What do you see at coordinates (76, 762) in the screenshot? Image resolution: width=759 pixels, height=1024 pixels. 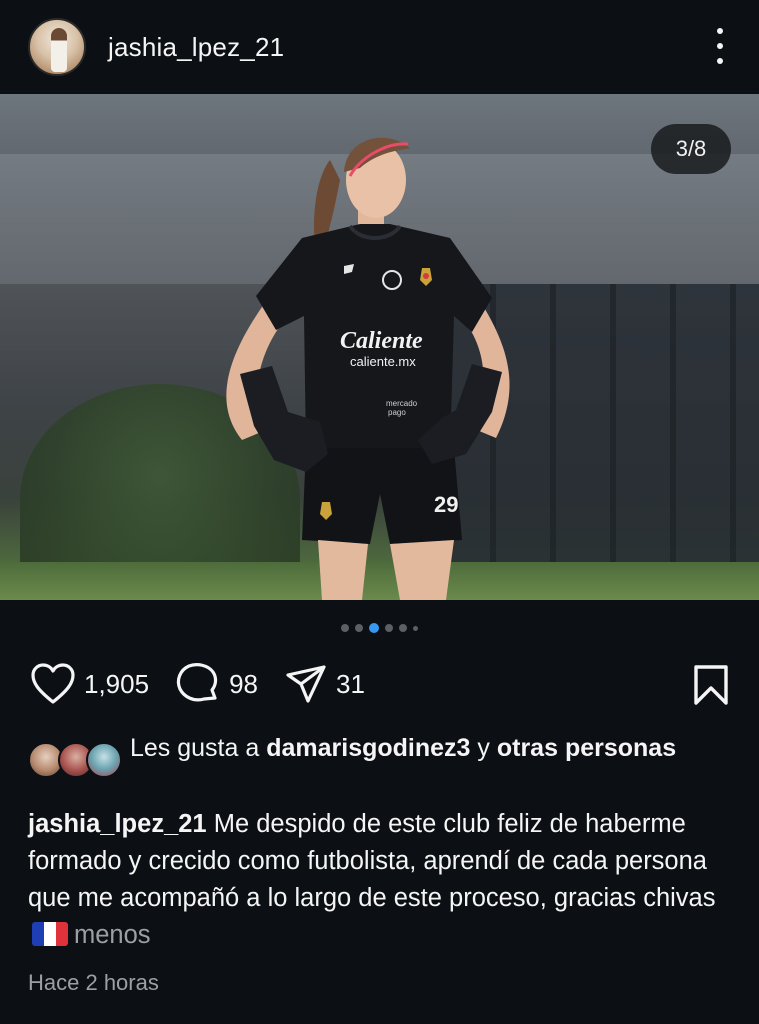 I see `liked-by-avatars` at bounding box center [76, 762].